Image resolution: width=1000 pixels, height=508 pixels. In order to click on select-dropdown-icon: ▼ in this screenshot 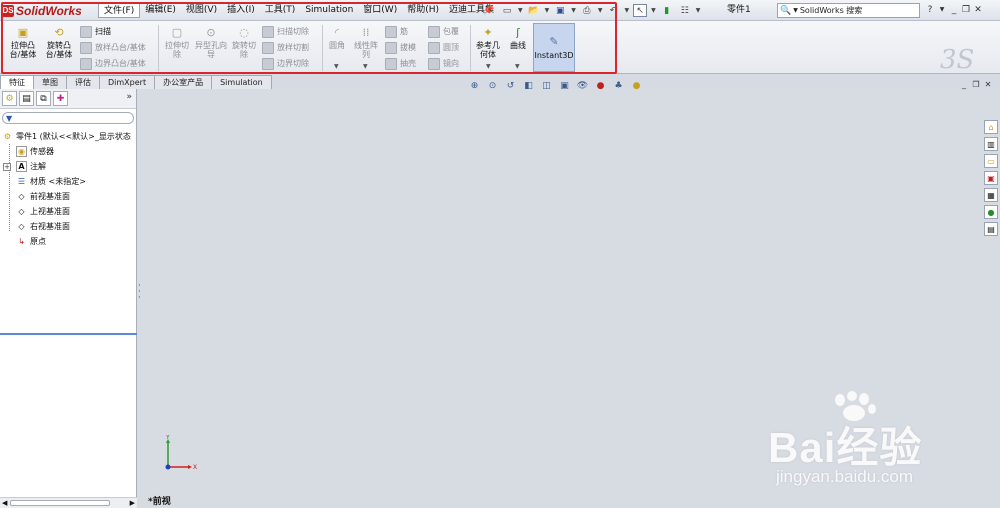, I will do `click(653, 10)`.